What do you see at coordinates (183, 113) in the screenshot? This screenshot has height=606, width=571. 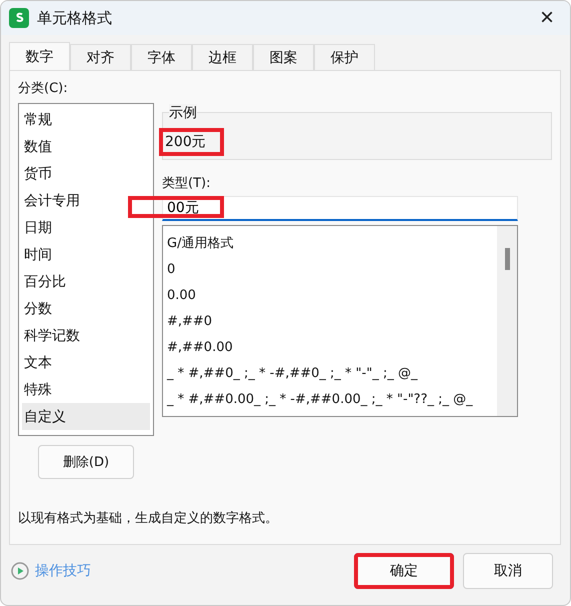 I see `sample-label: 示例` at bounding box center [183, 113].